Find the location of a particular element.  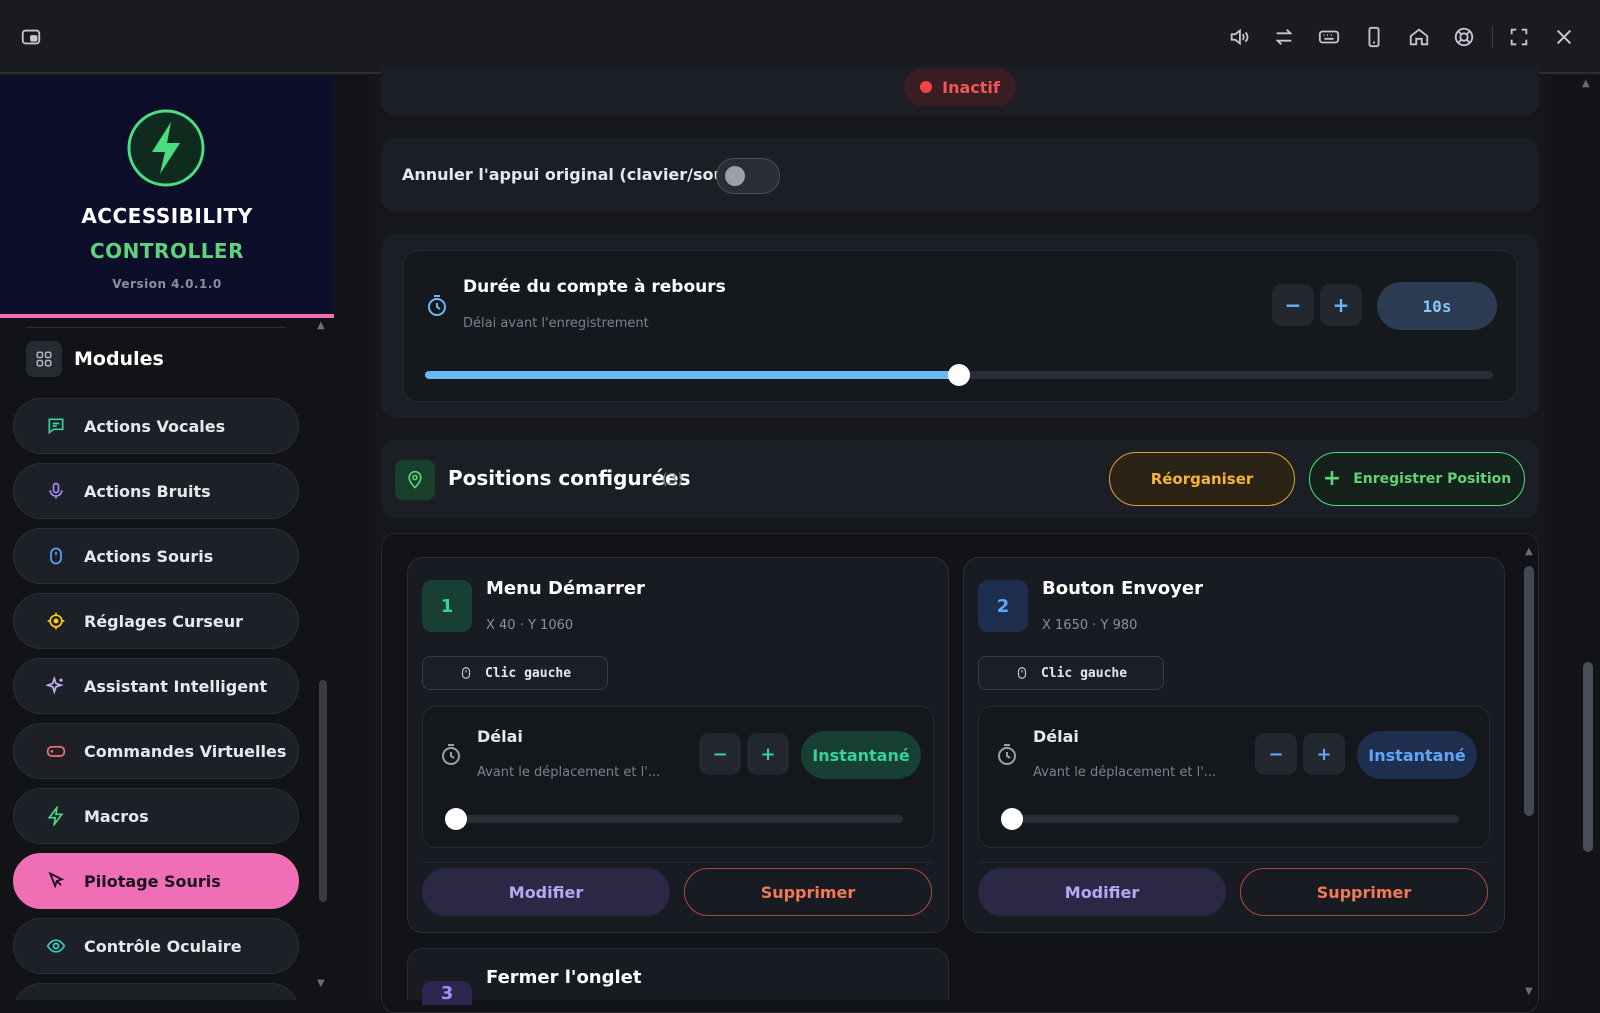

eye-icon is located at coordinates (56, 946).